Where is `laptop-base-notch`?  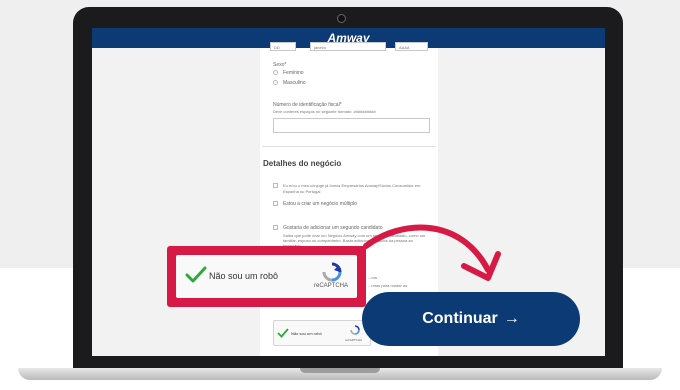 laptop-base-notch is located at coordinates (340, 370).